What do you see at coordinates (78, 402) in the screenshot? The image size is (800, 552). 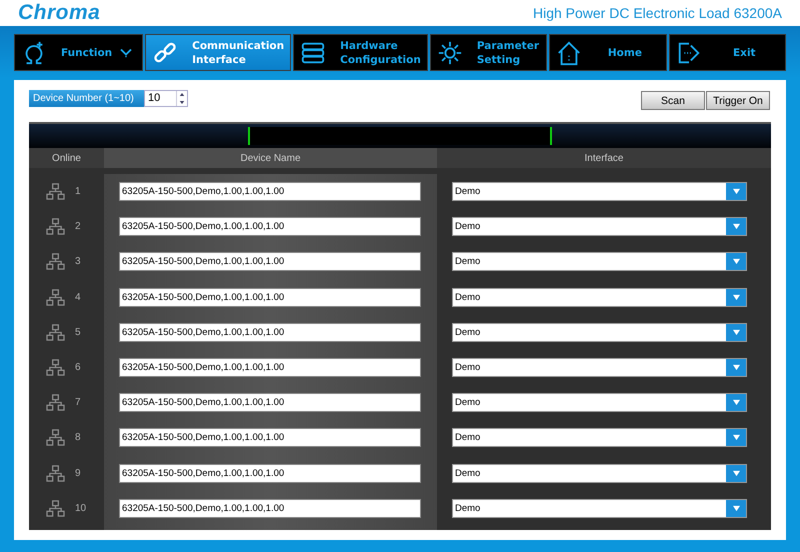 I see `row-number: 7` at bounding box center [78, 402].